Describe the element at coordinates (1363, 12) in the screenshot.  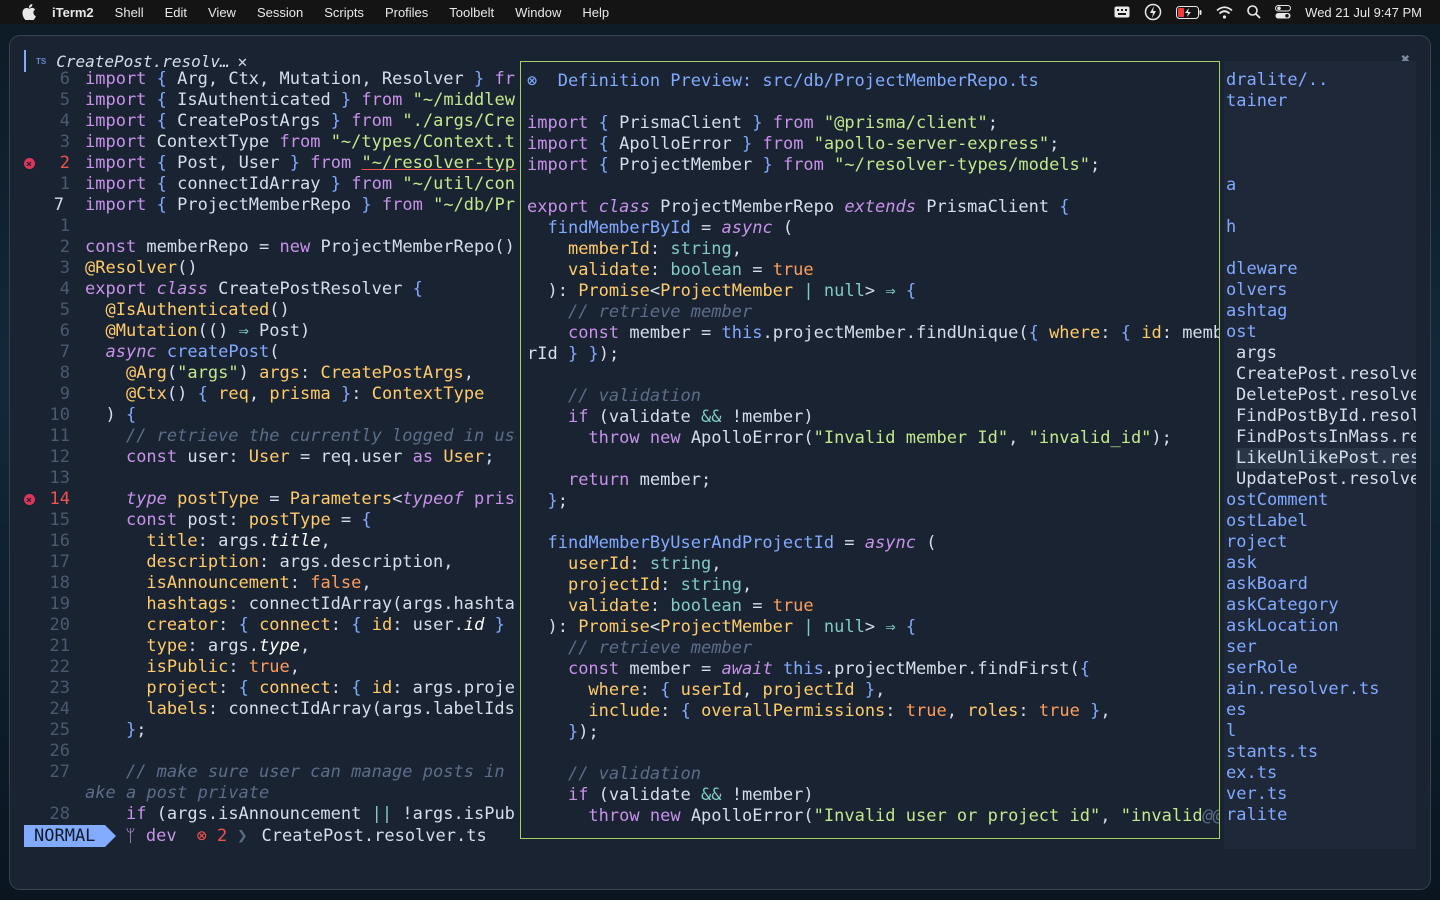
I see `clock: Wed 21 Jul 9:47 PM` at that location.